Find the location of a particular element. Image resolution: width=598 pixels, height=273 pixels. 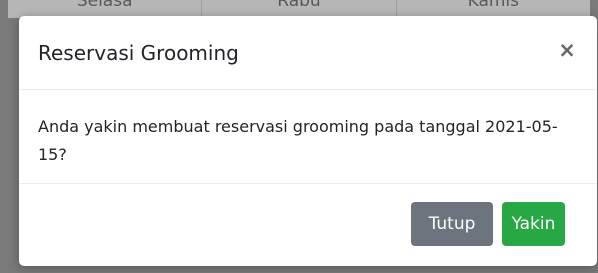

modal-title: Reservasi Grooming is located at coordinates (138, 53).